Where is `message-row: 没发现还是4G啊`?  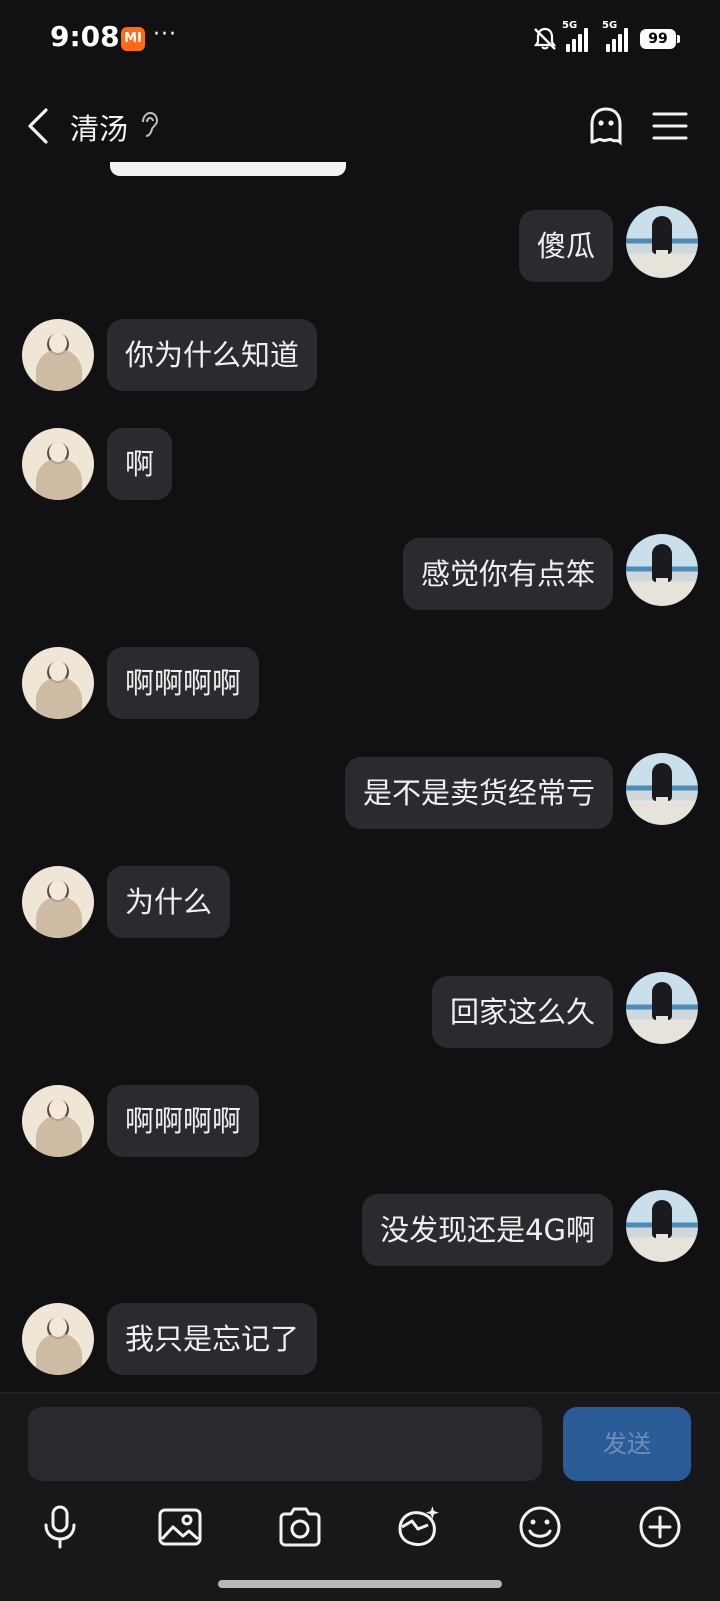 message-row: 没发现还是4G啊 is located at coordinates (360, 1228).